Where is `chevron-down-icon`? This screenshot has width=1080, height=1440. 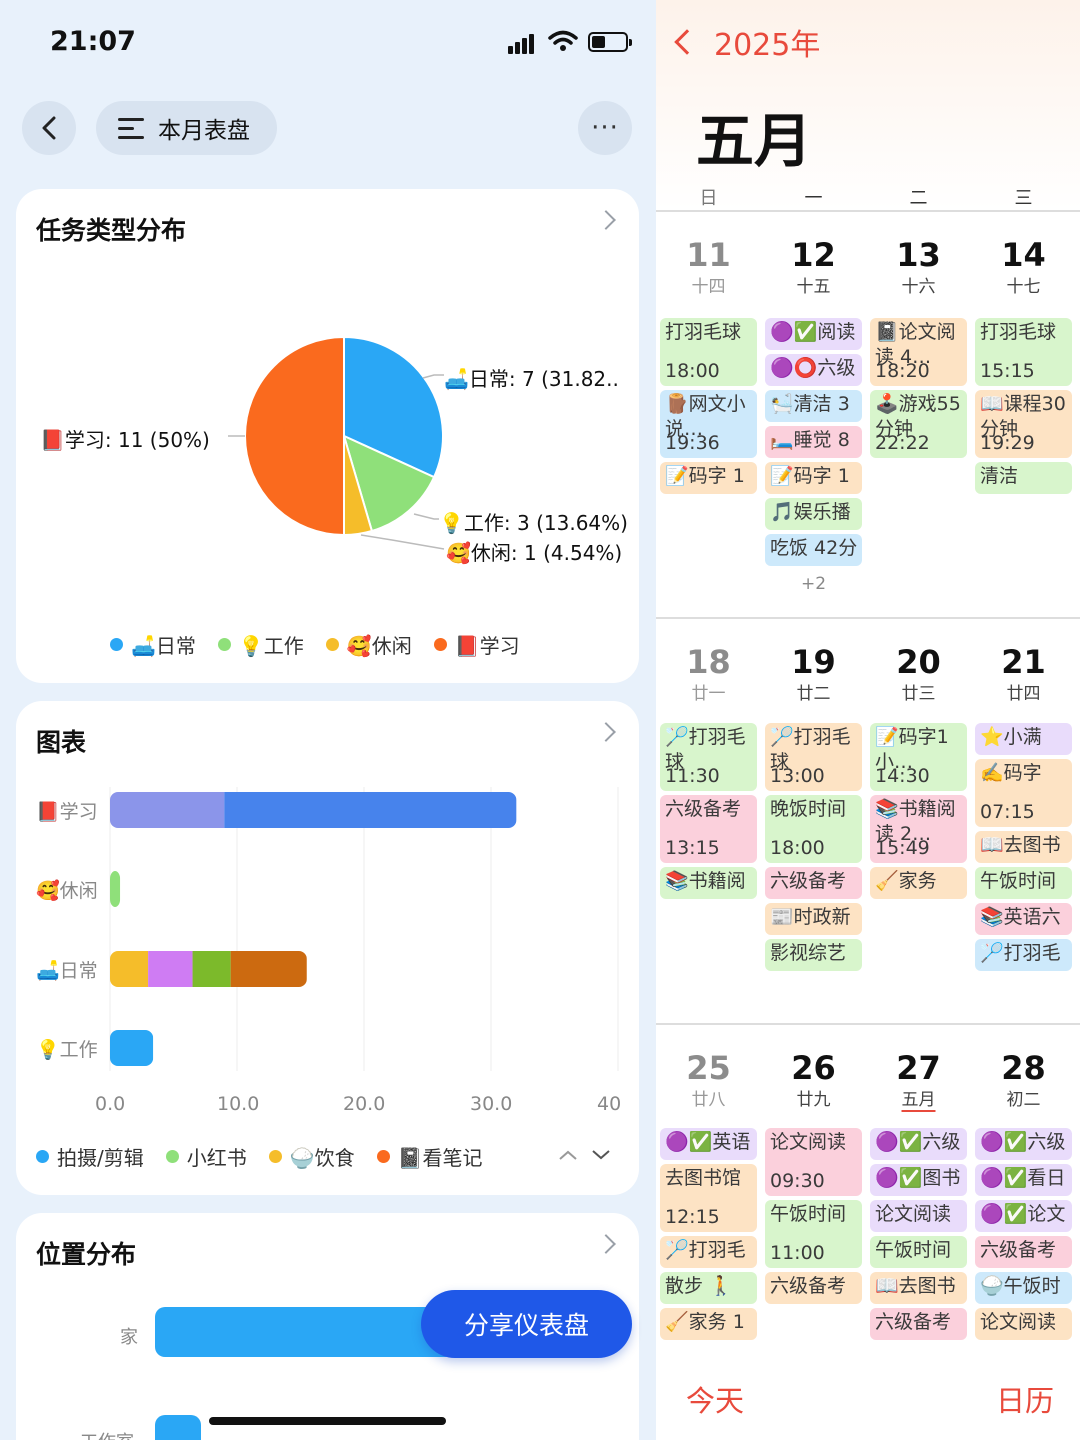
chevron-down-icon is located at coordinates (601, 1155).